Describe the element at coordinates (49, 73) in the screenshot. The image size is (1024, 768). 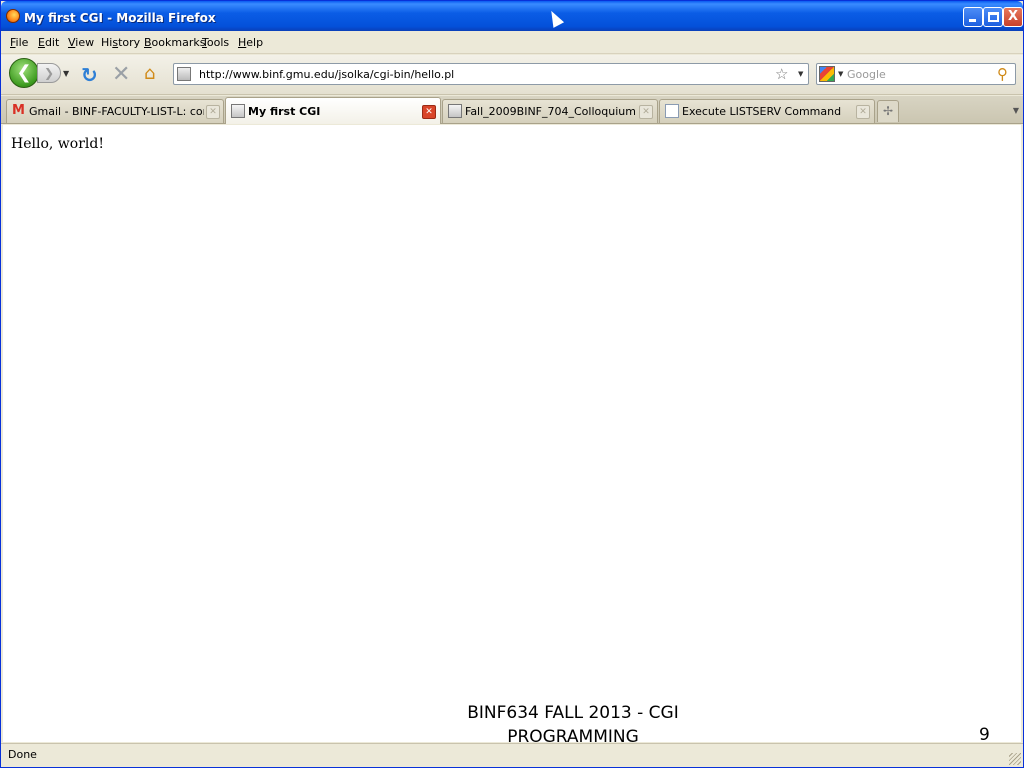
I see `forward-button: ❯` at that location.